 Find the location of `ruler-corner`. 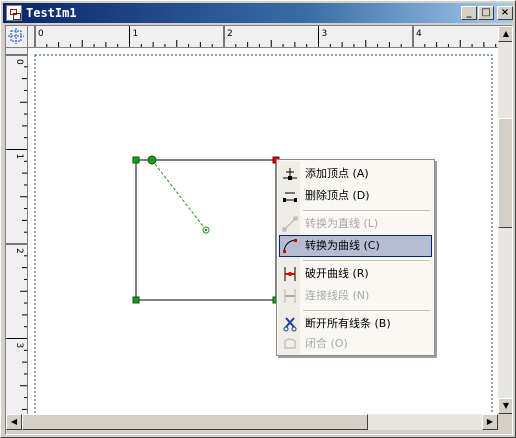

ruler-corner is located at coordinates (17, 37).